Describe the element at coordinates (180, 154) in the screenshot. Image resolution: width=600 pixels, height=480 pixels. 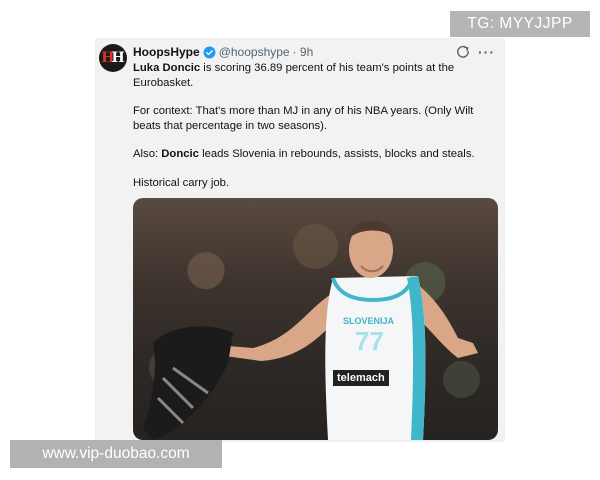
I see `para3-bold: Doncic` at that location.